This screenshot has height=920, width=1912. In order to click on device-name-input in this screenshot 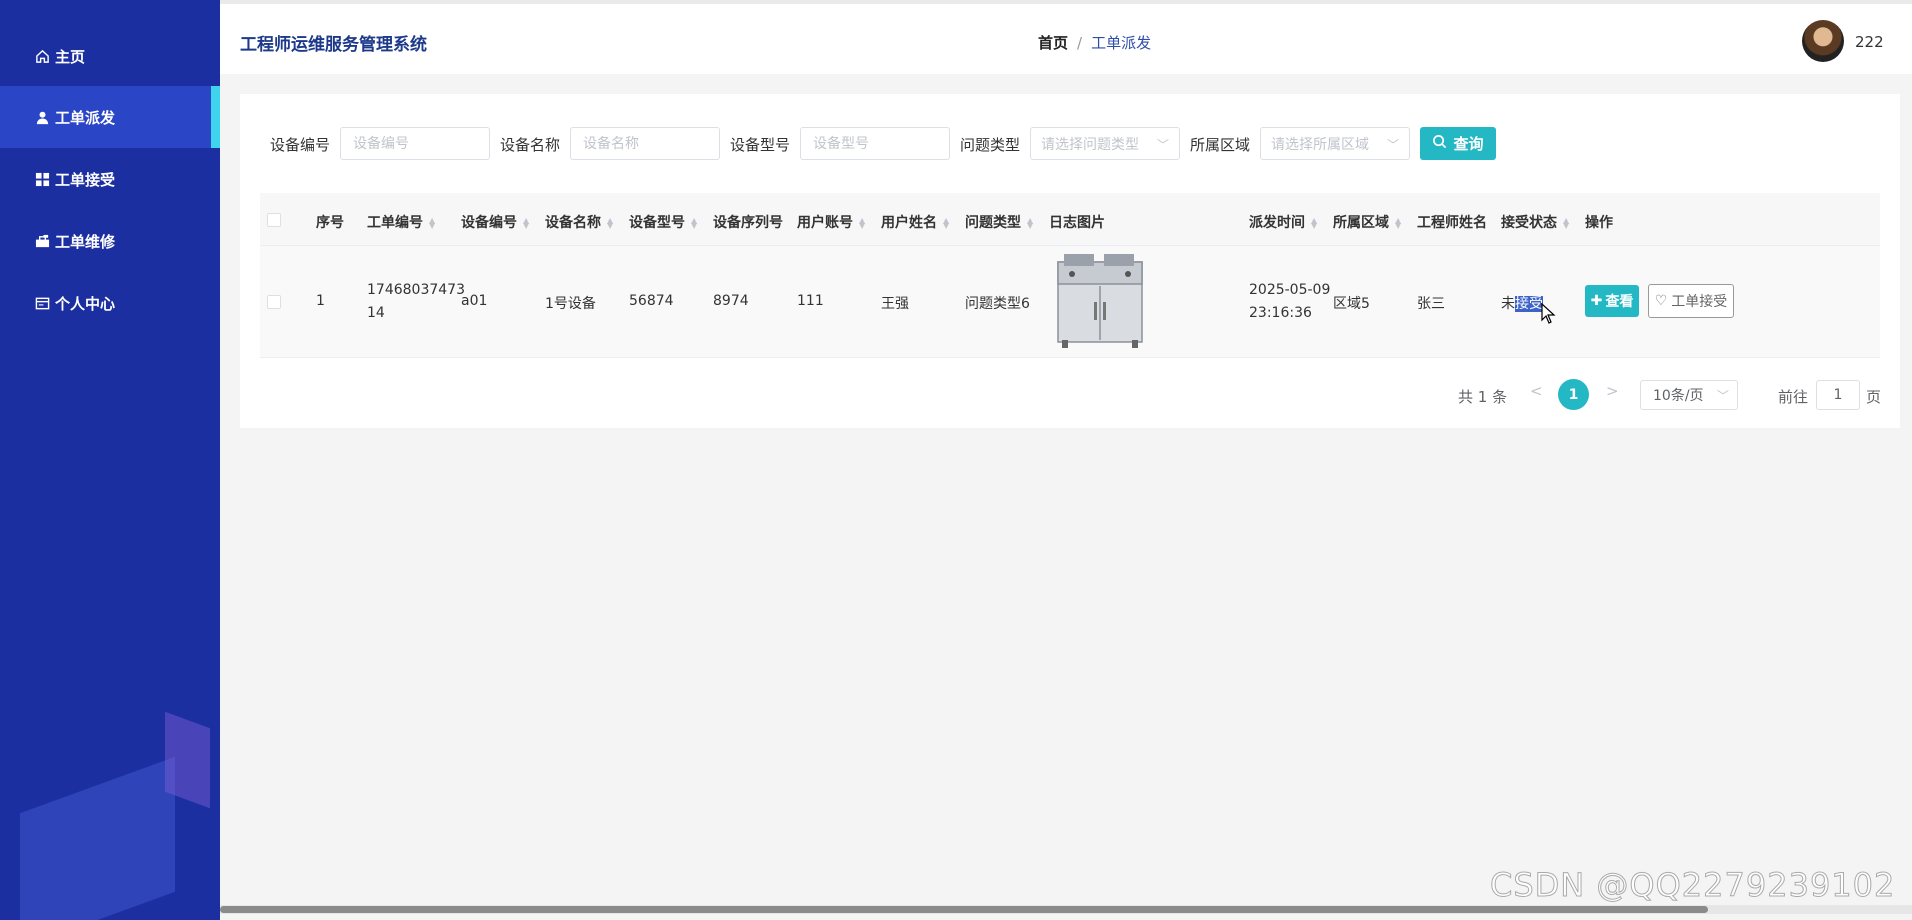, I will do `click(645, 143)`.